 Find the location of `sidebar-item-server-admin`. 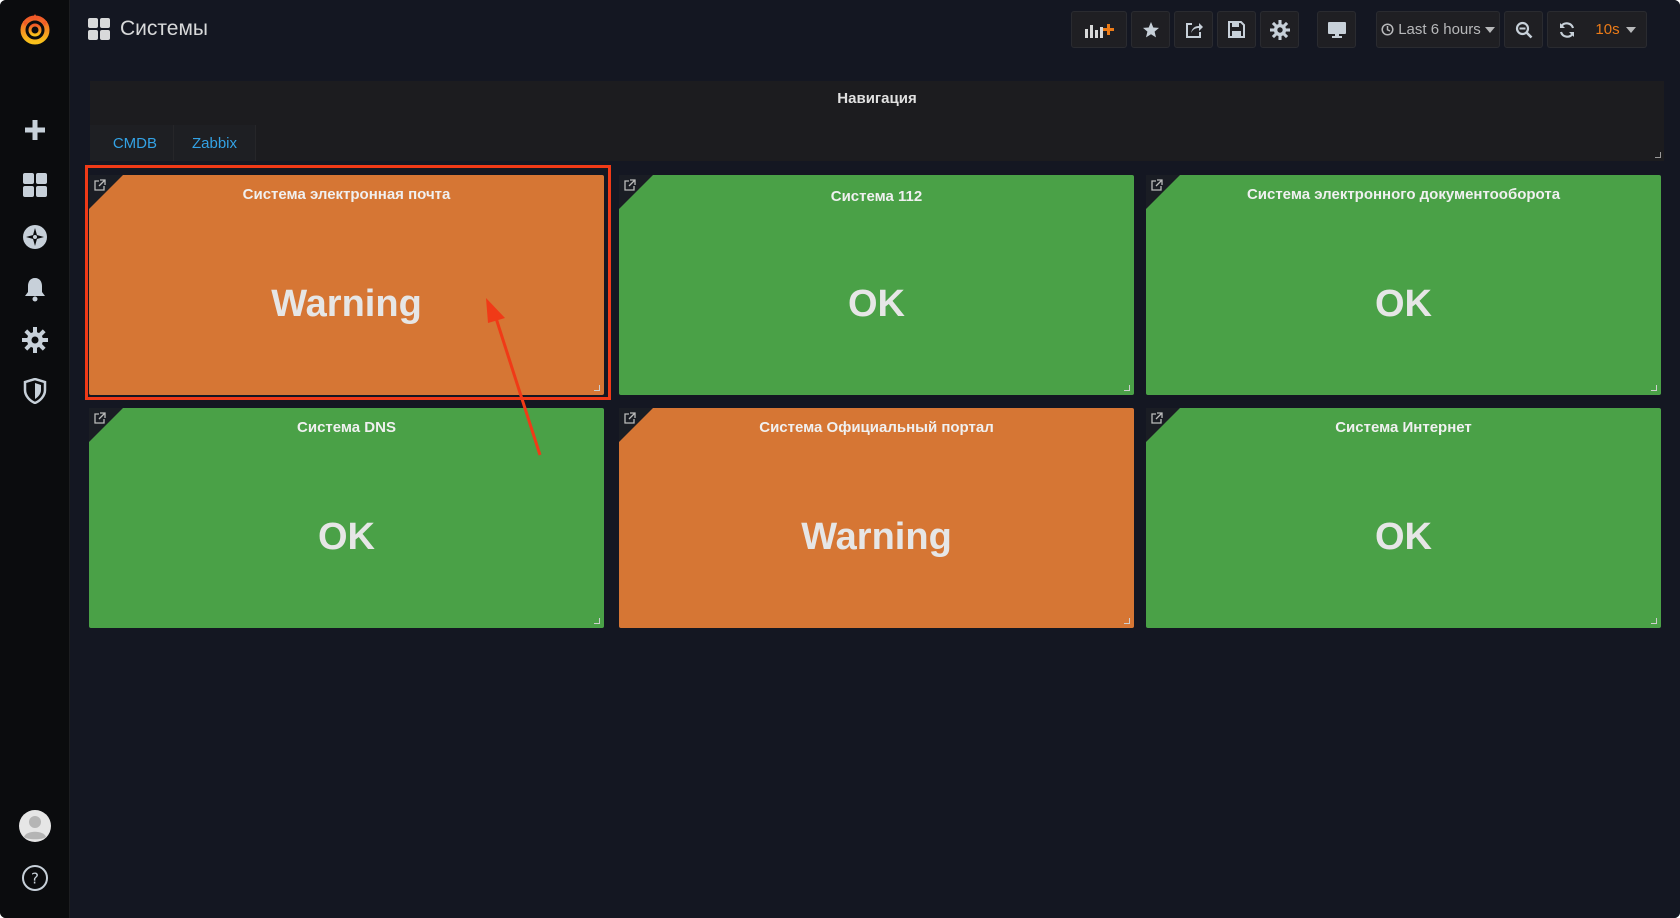

sidebar-item-server-admin is located at coordinates (35, 391).